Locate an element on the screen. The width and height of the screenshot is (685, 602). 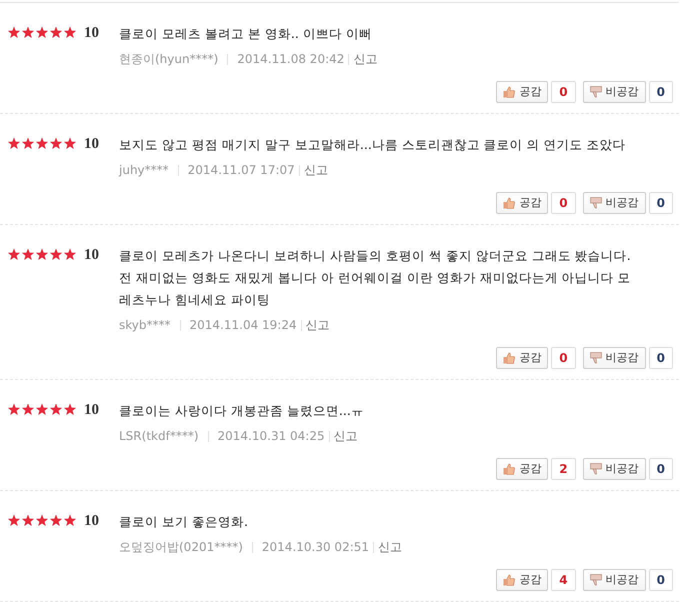
like-count: 4 is located at coordinates (563, 580).